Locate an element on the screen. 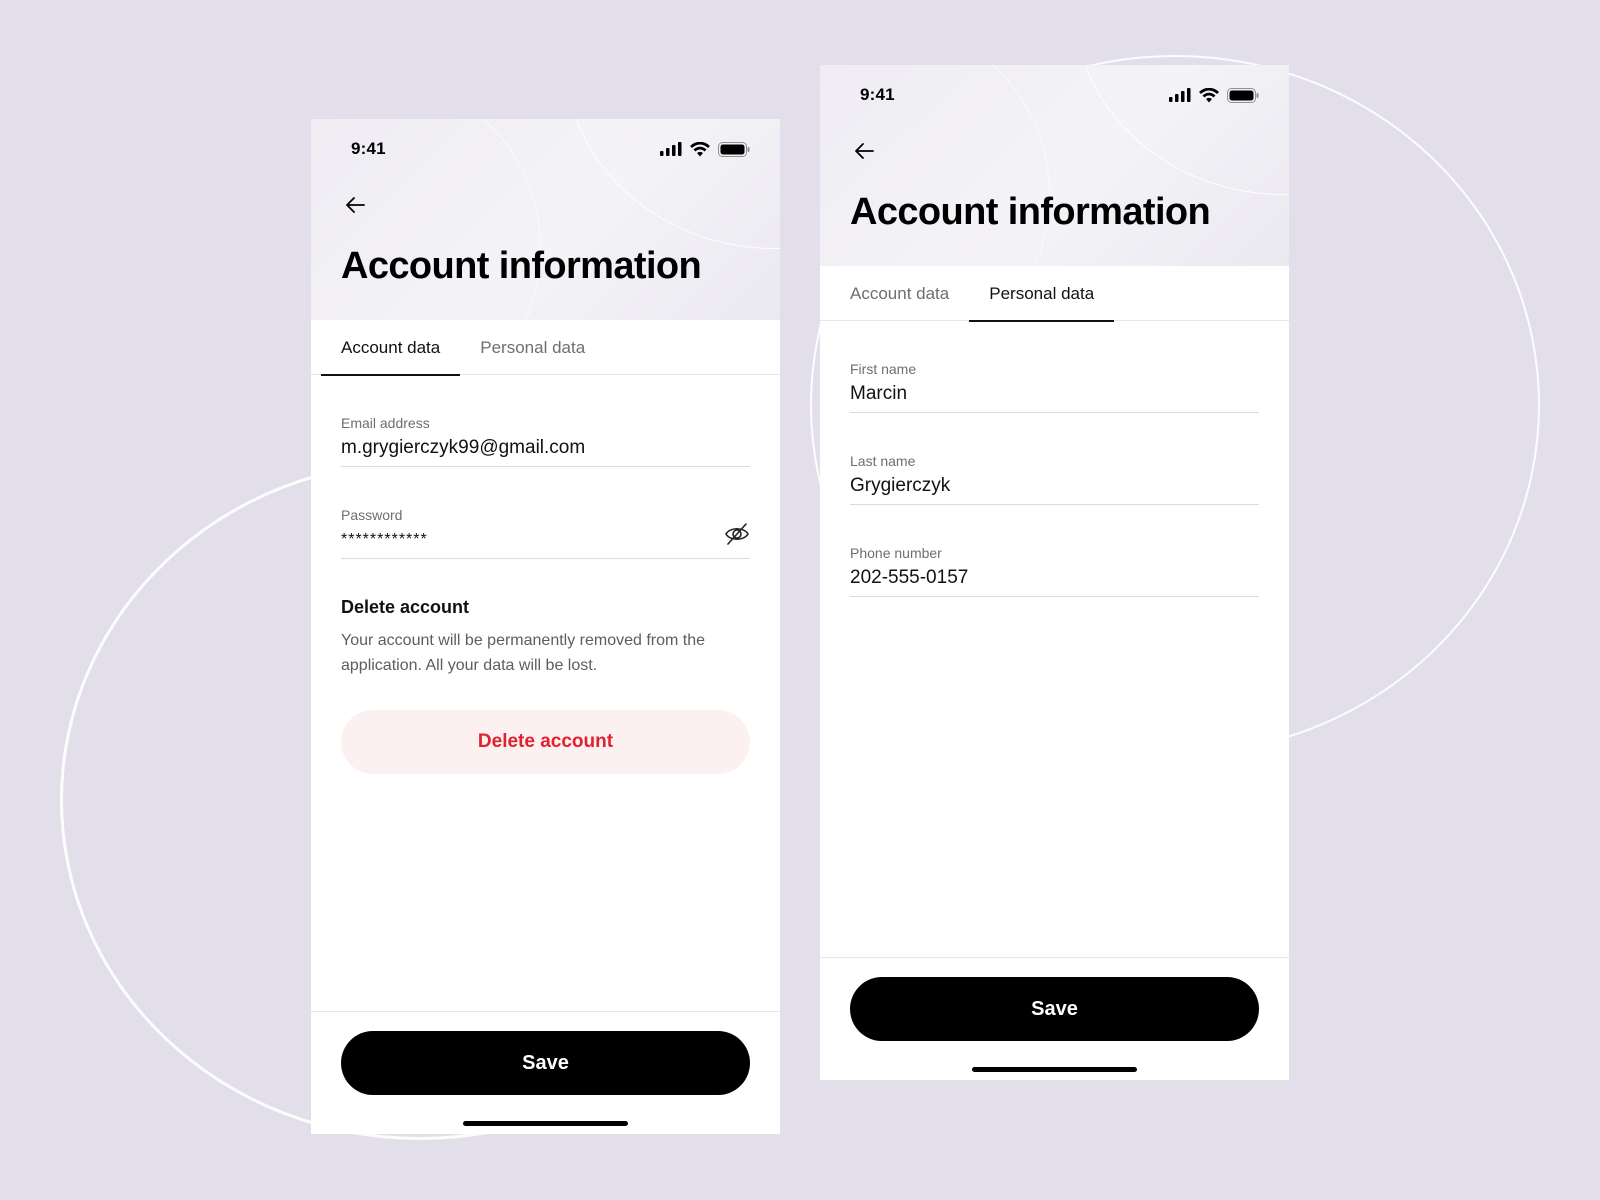 The width and height of the screenshot is (1600, 1200). last-name-value: Grygierczyk is located at coordinates (900, 486).